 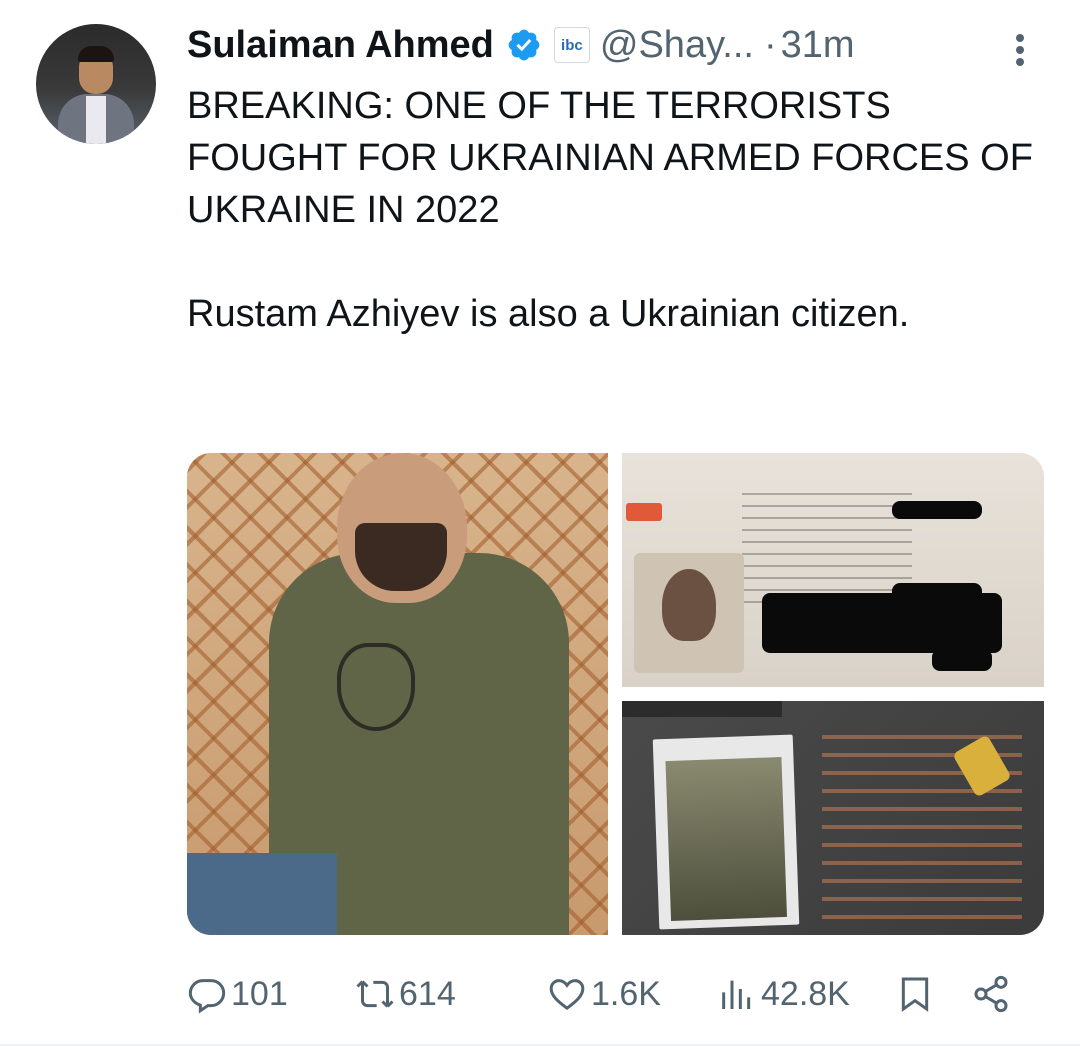 What do you see at coordinates (96, 120) in the screenshot?
I see `avatar-shirt` at bounding box center [96, 120].